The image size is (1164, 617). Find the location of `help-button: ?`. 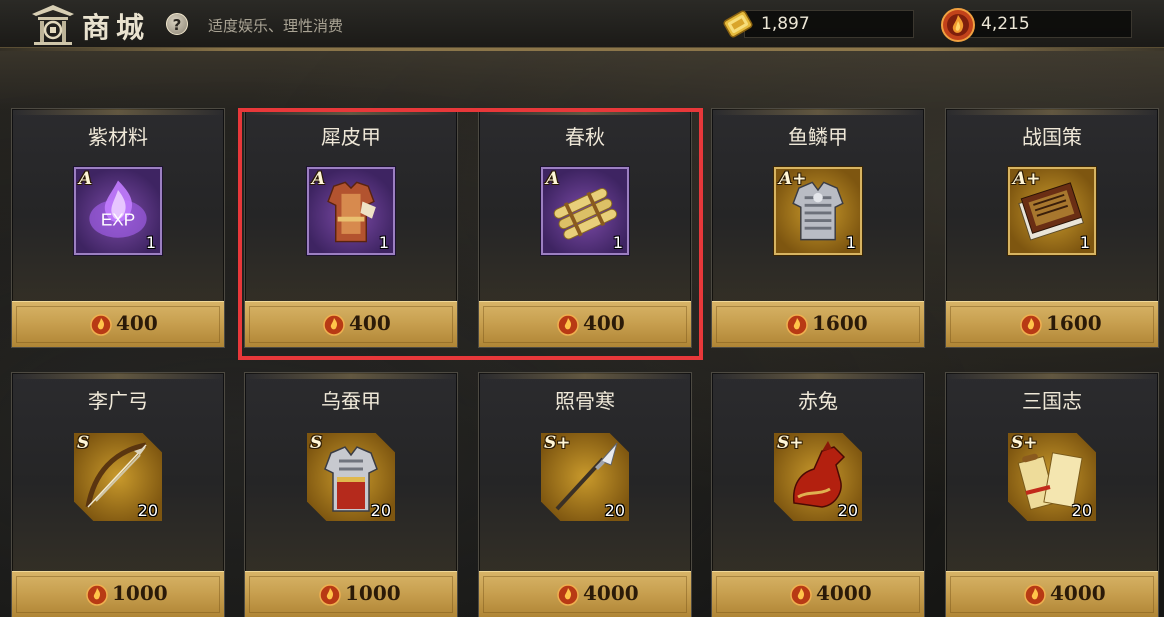

help-button: ? is located at coordinates (177, 24).